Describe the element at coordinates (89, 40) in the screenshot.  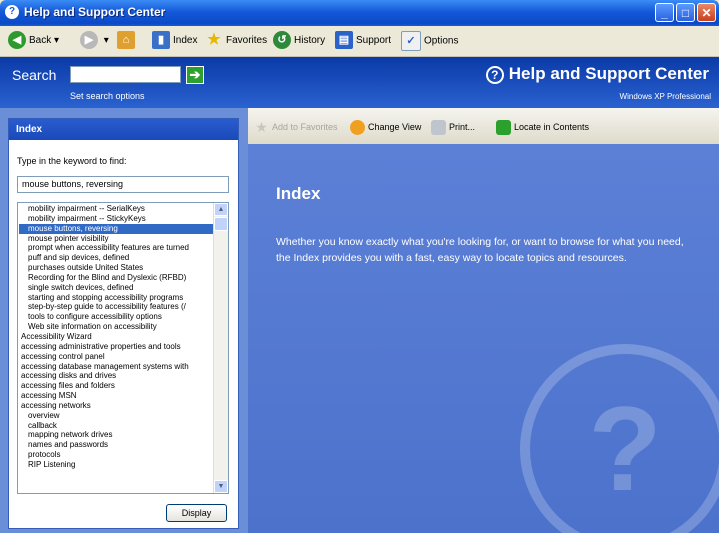
I see `forward-arrow-icon: ▶` at that location.